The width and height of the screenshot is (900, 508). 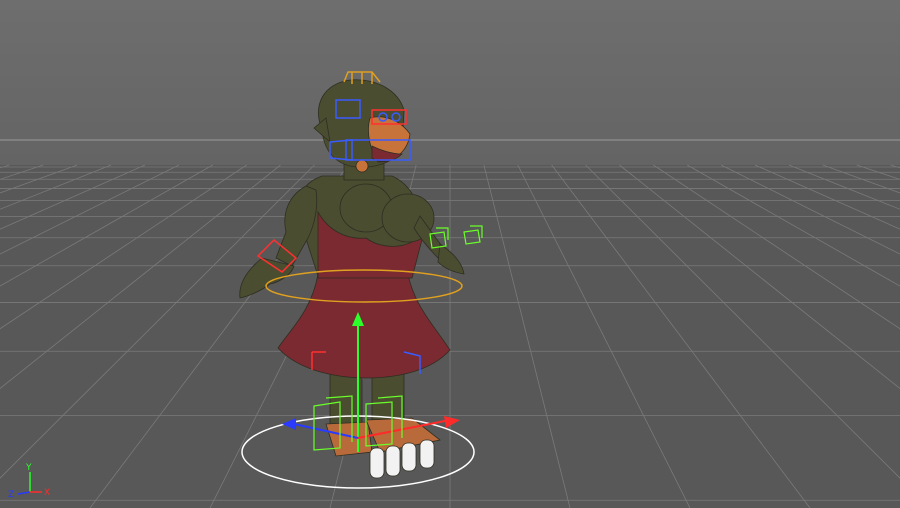 I want to click on gizmo-z-label: Z, so click(x=11, y=495).